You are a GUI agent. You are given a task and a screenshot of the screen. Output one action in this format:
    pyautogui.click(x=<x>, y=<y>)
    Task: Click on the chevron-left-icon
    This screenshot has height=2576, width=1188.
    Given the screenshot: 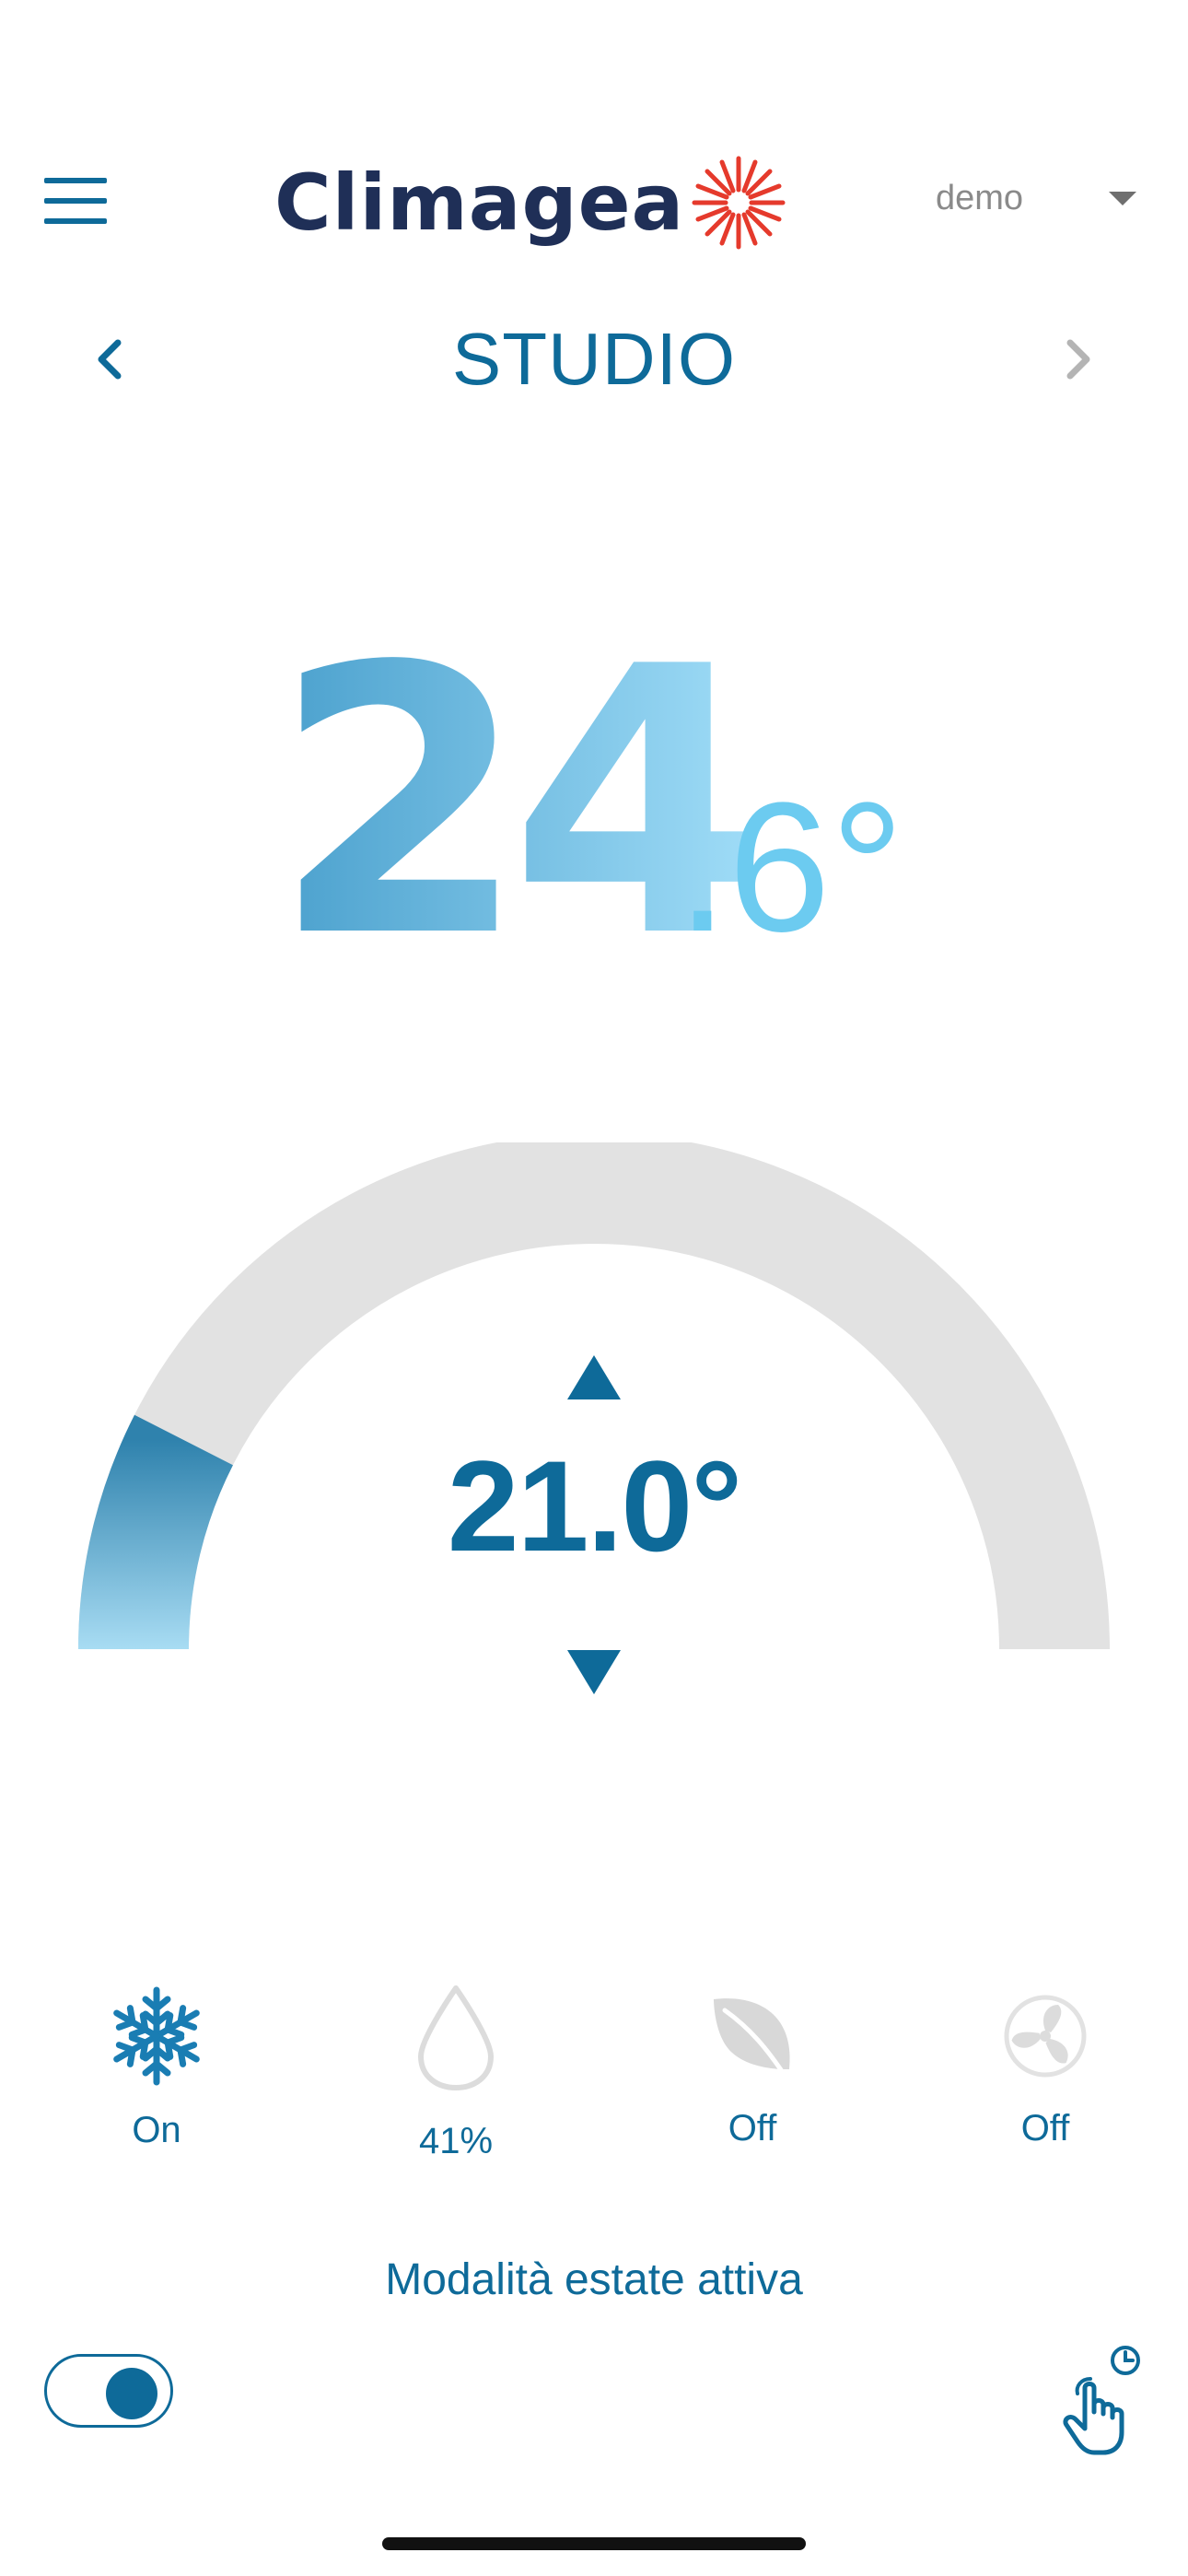 What is the action you would take?
    pyautogui.click(x=110, y=359)
    